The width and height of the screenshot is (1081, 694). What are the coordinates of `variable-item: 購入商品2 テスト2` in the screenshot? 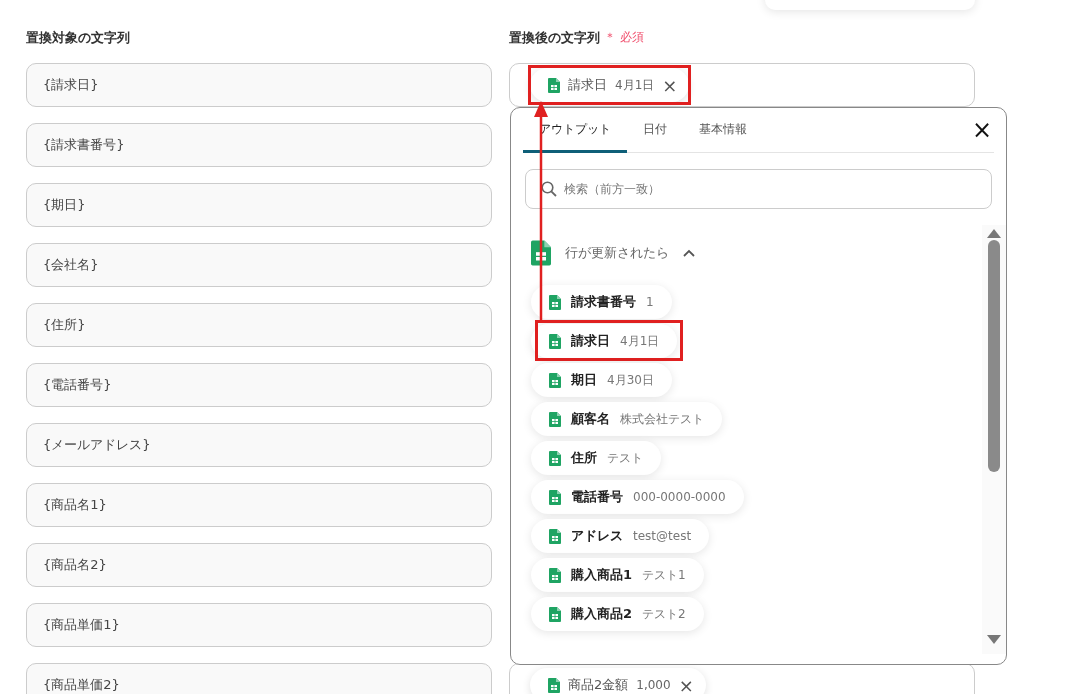 It's located at (617, 614).